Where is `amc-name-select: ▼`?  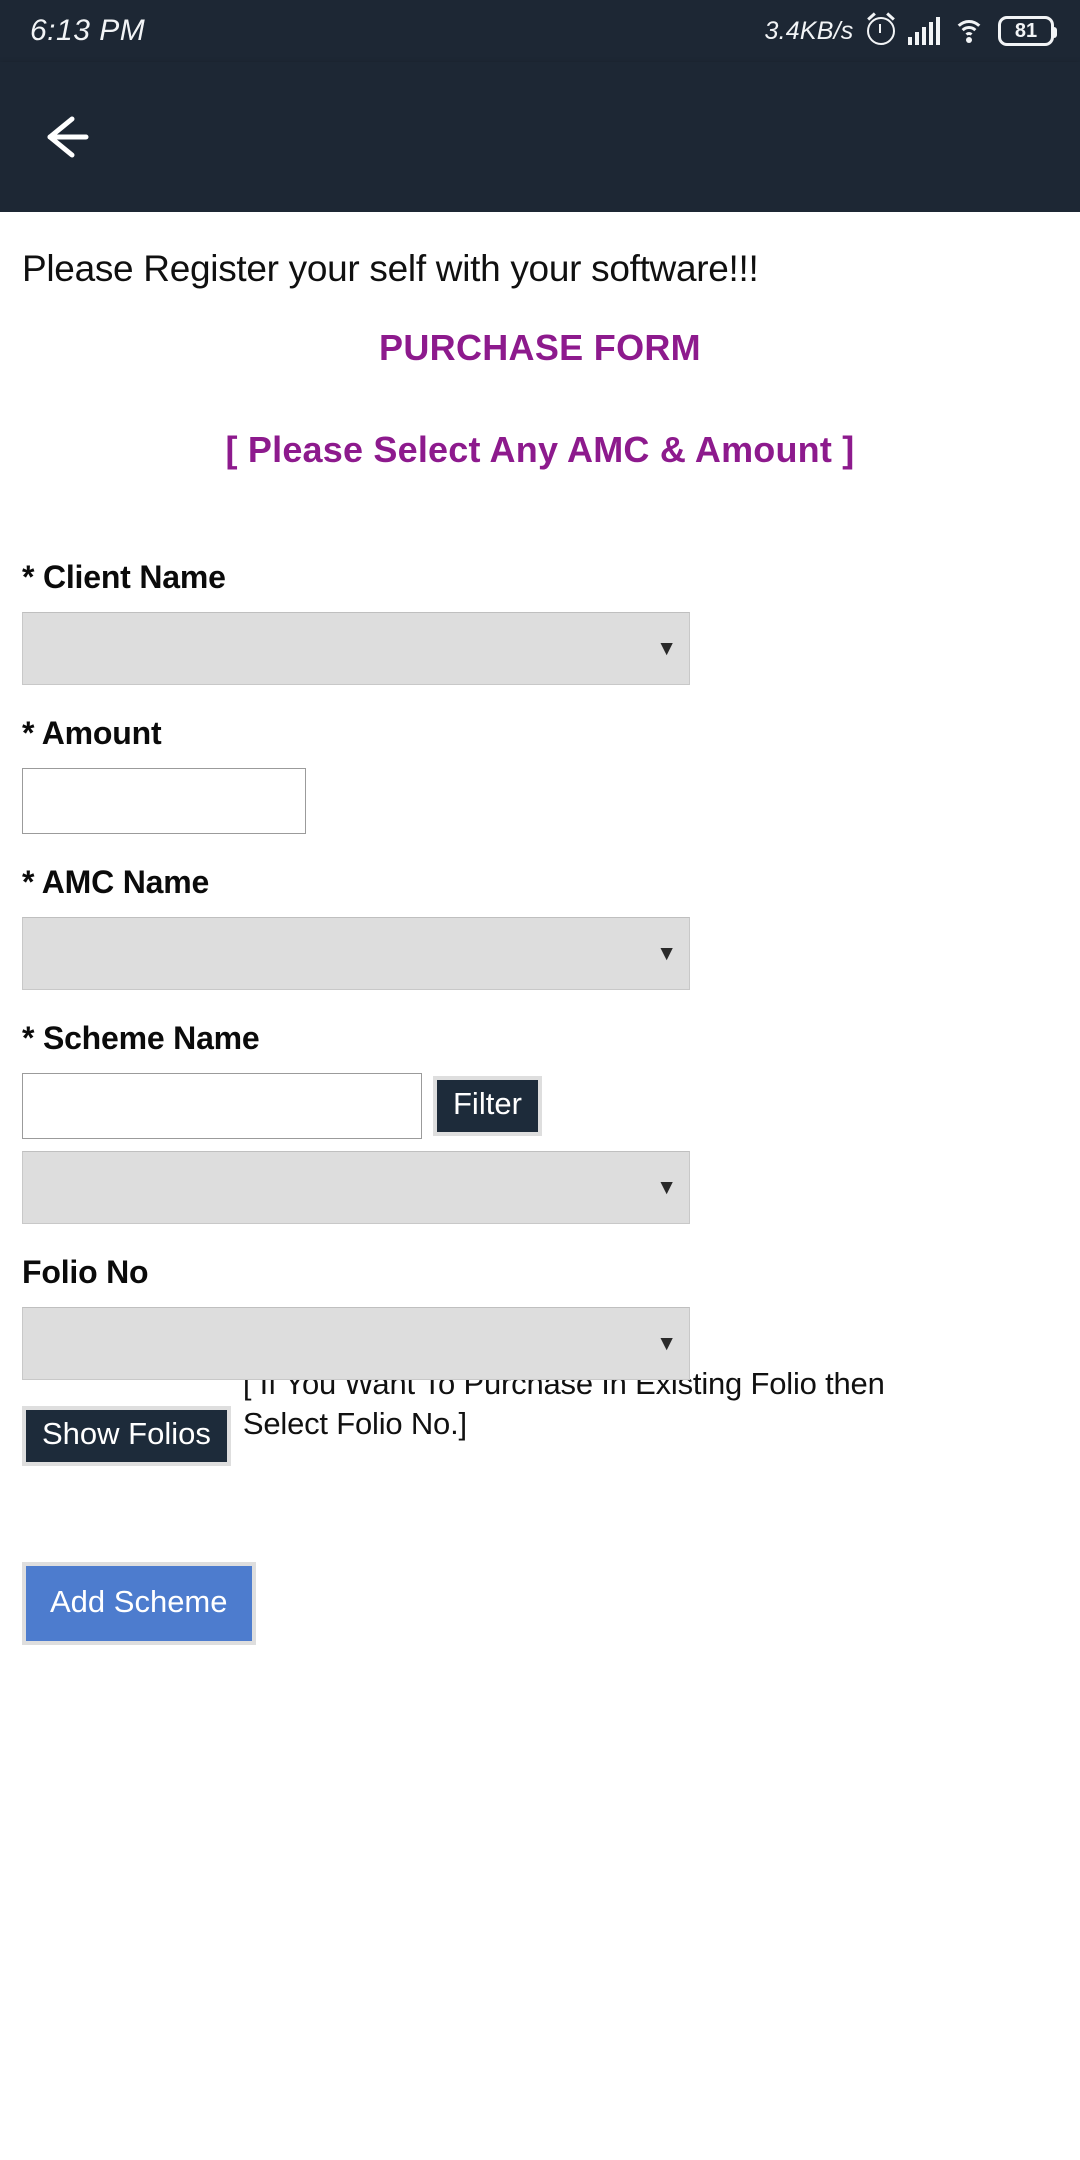
amc-name-select: ▼ is located at coordinates (356, 953).